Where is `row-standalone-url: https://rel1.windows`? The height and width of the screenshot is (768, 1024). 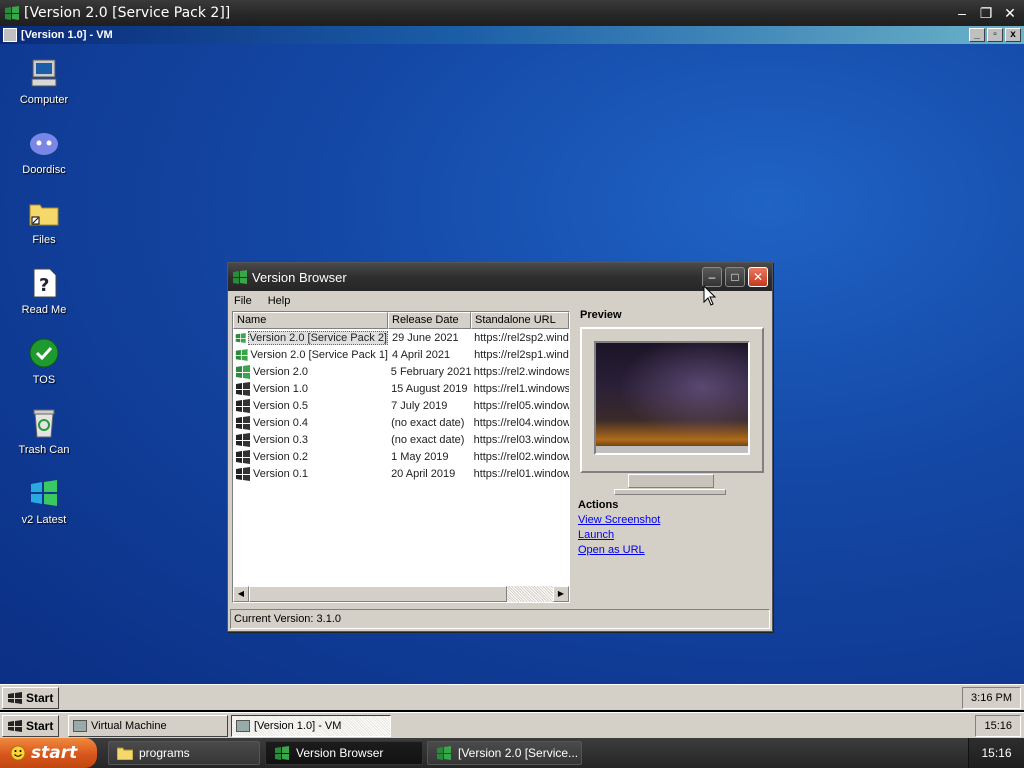 row-standalone-url: https://rel1.windows is located at coordinates (521, 388).